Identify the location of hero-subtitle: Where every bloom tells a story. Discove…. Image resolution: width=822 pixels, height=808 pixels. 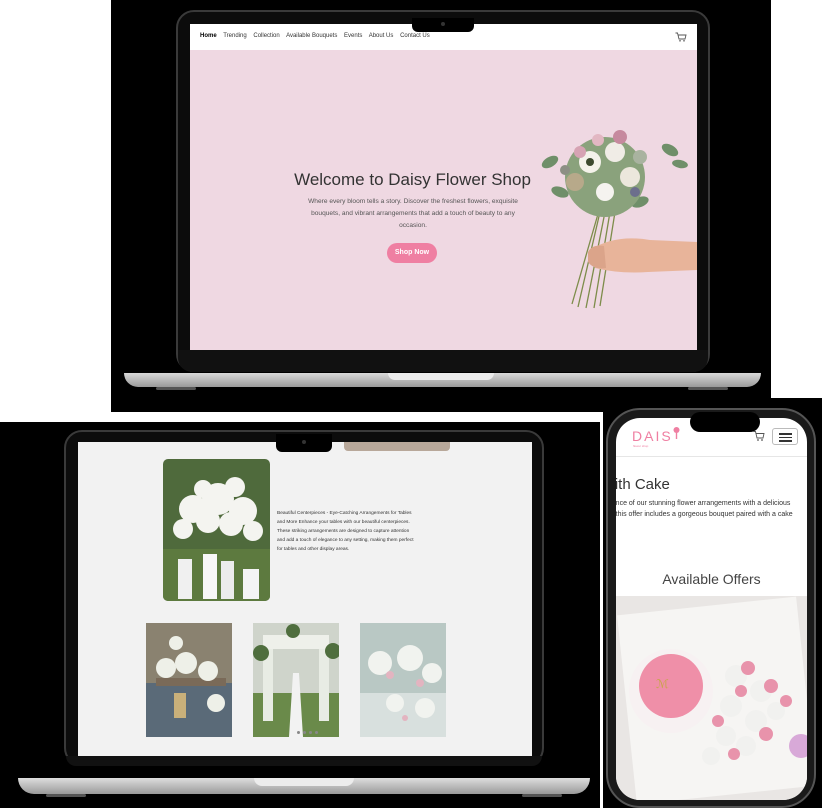
(413, 213).